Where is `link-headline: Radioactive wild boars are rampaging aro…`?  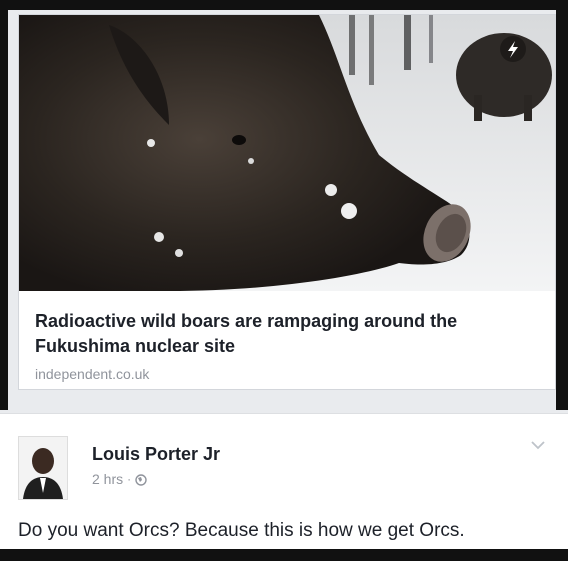 link-headline: Radioactive wild boars are rampaging aro… is located at coordinates (285, 334).